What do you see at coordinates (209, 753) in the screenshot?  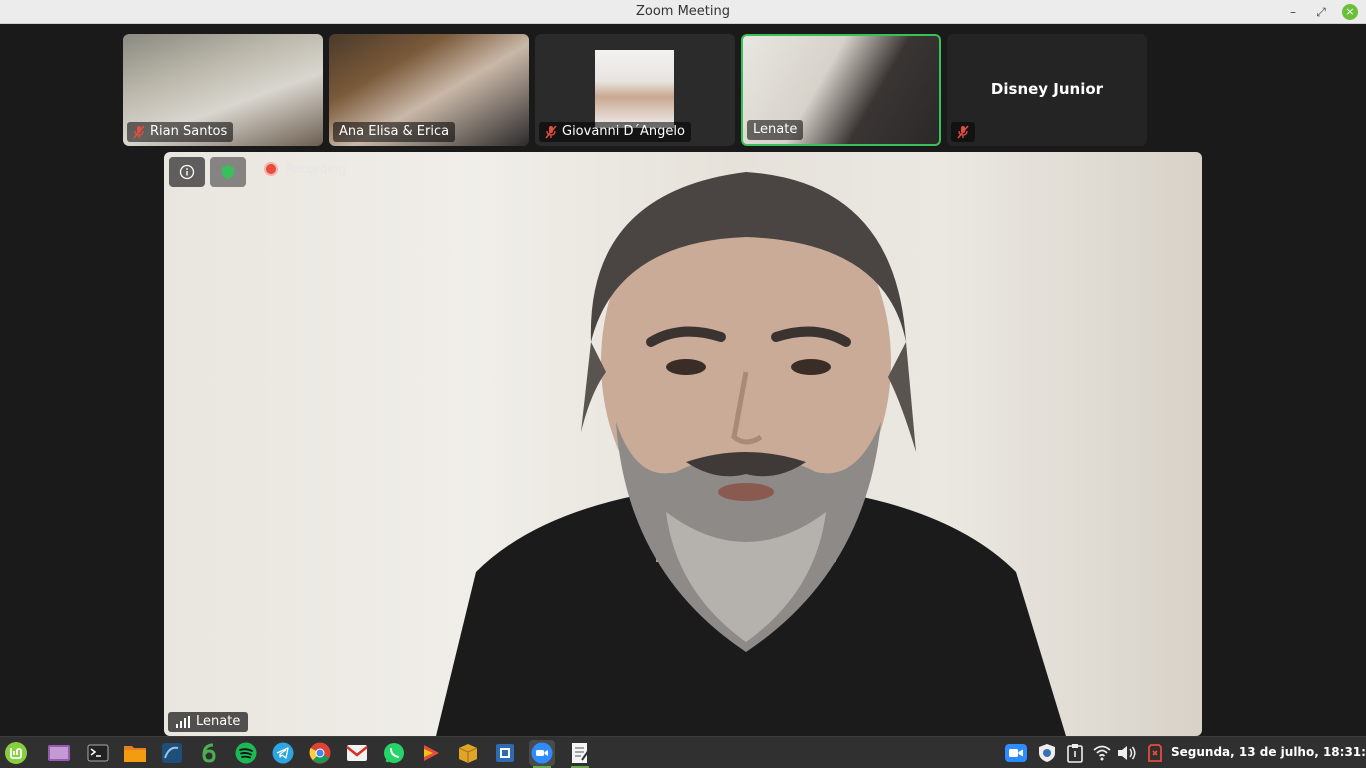 I see `six-app-icon` at bounding box center [209, 753].